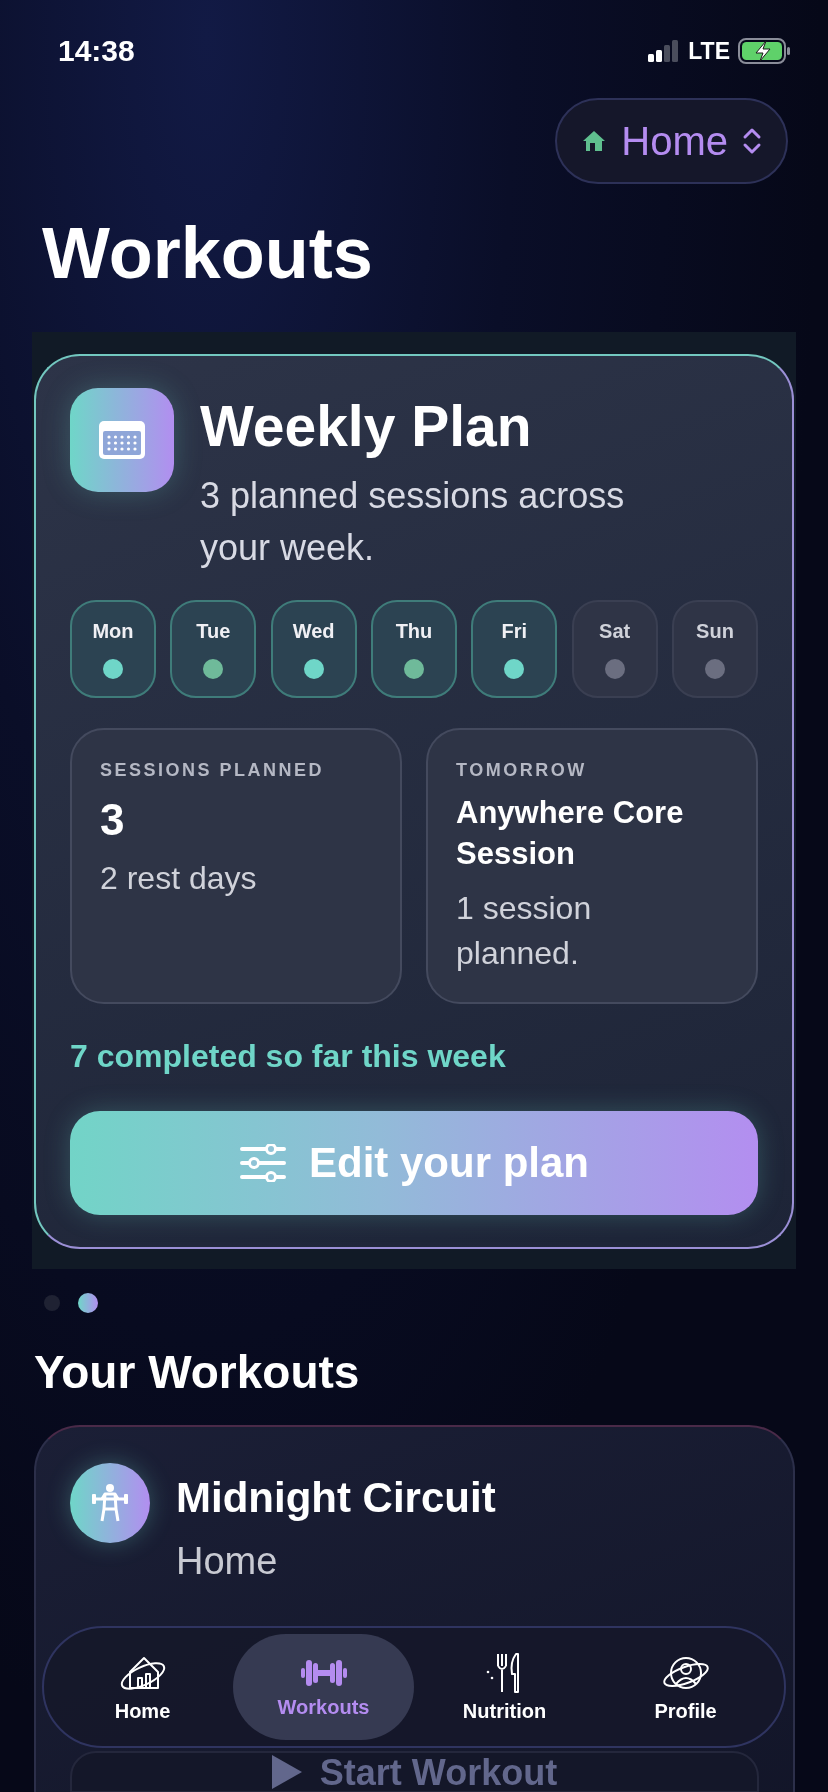 The width and height of the screenshot is (828, 1792). I want to click on signal-icon, so click(664, 51).